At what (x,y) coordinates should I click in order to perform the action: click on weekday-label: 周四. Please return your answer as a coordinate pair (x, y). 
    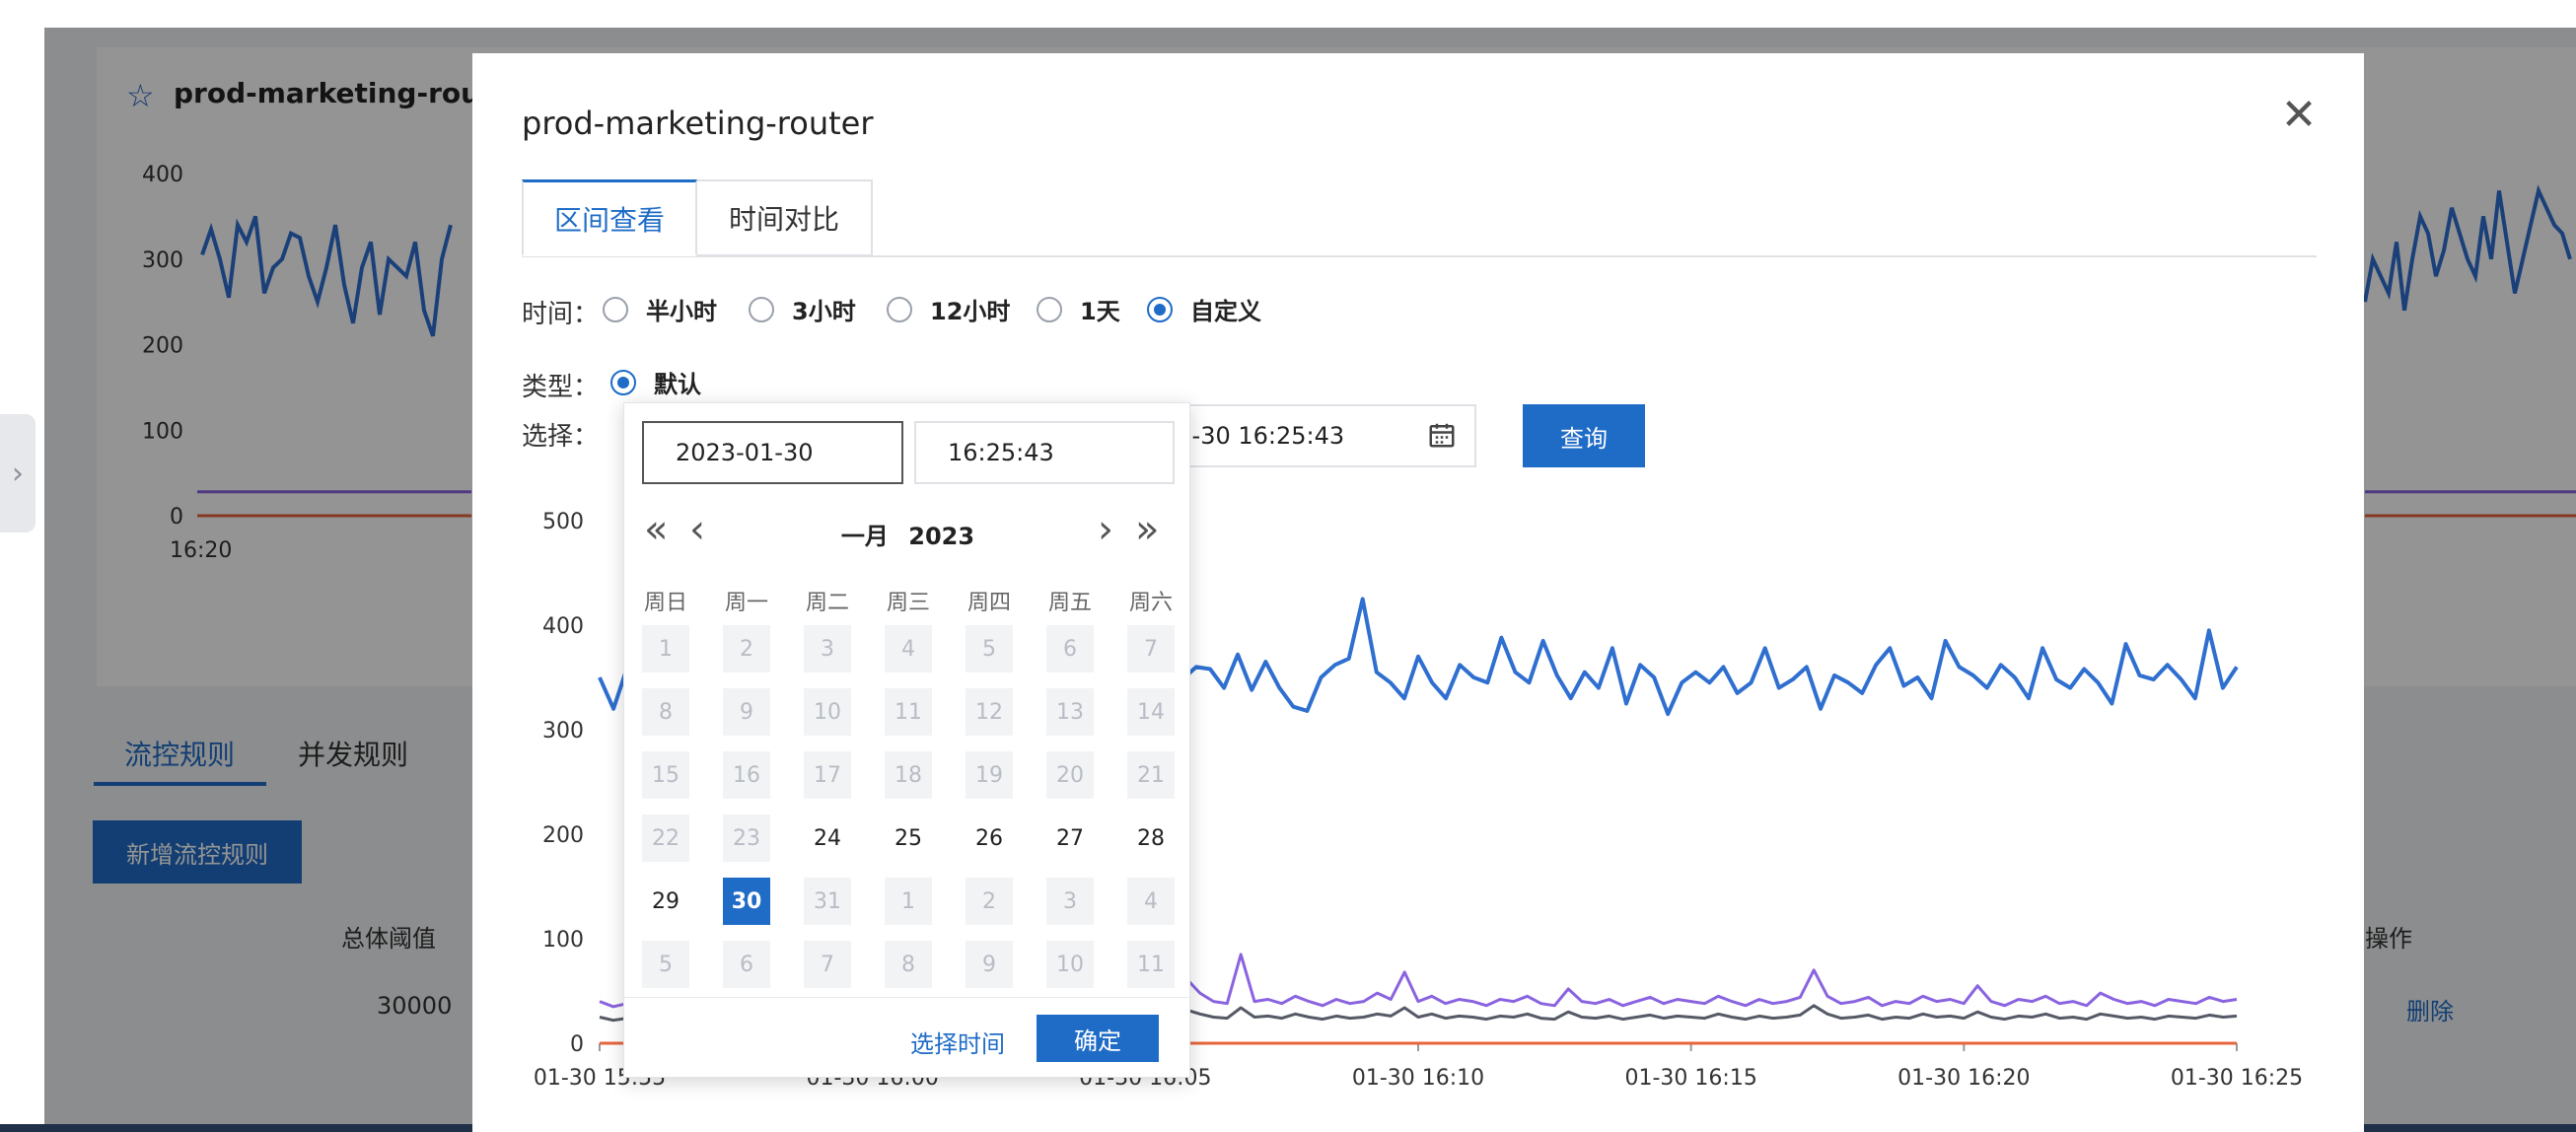
    Looking at the image, I should click on (988, 603).